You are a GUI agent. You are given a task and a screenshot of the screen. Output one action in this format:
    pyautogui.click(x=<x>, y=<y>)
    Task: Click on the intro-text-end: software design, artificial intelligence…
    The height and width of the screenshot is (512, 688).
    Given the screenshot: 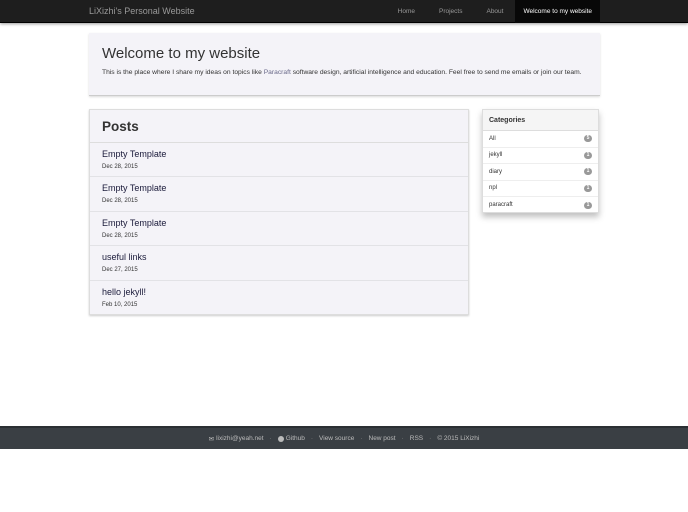 What is the action you would take?
    pyautogui.click(x=436, y=72)
    